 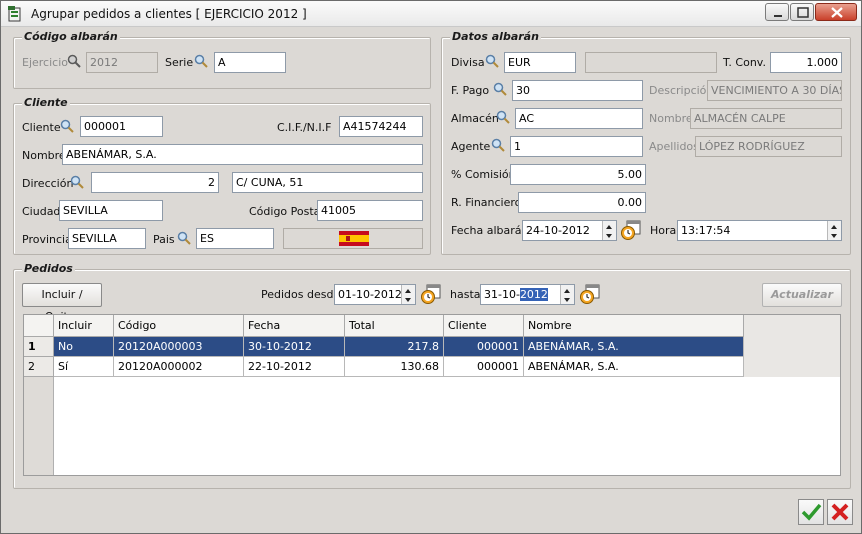 I want to click on ciudad-label: Ciudad, so click(x=41, y=211).